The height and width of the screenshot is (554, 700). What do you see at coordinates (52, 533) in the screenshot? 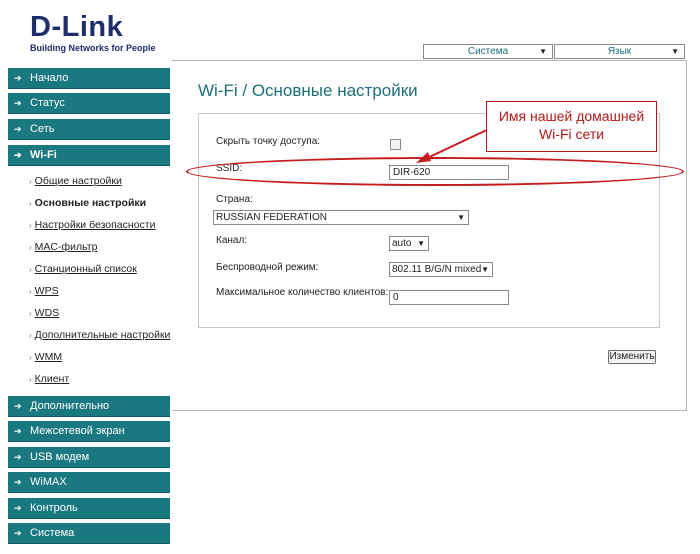
I see `sidebar-item-label: Система` at bounding box center [52, 533].